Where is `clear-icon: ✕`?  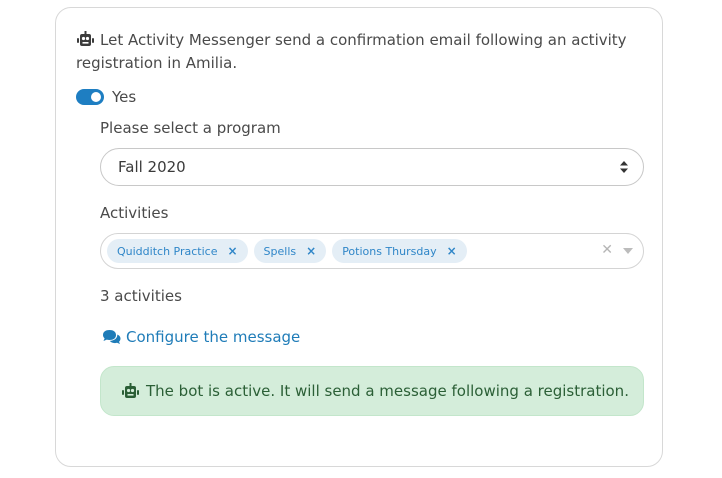
clear-icon: ✕ is located at coordinates (607, 250).